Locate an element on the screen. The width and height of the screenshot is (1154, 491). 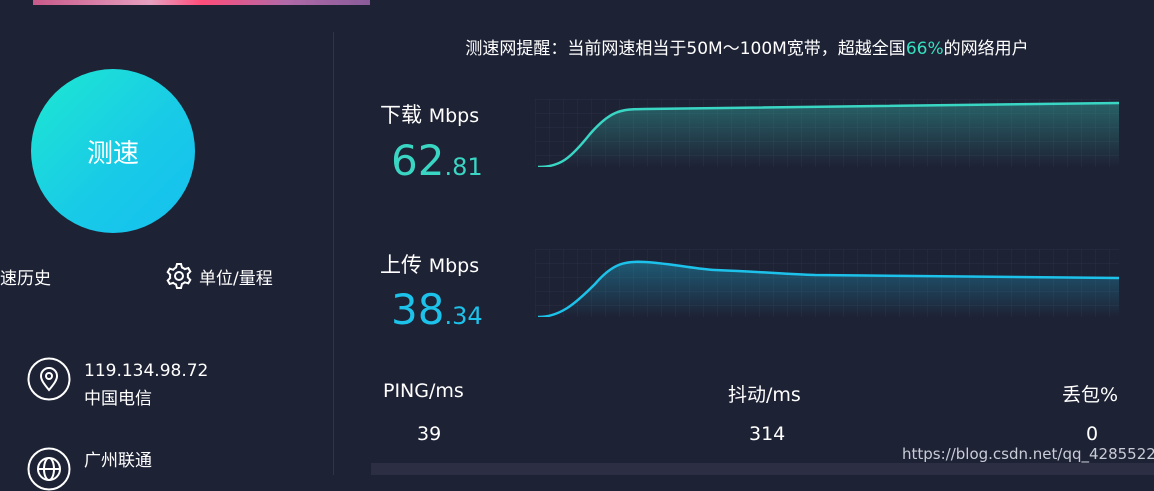
packet-loss-label: 丢包% is located at coordinates (1090, 395).